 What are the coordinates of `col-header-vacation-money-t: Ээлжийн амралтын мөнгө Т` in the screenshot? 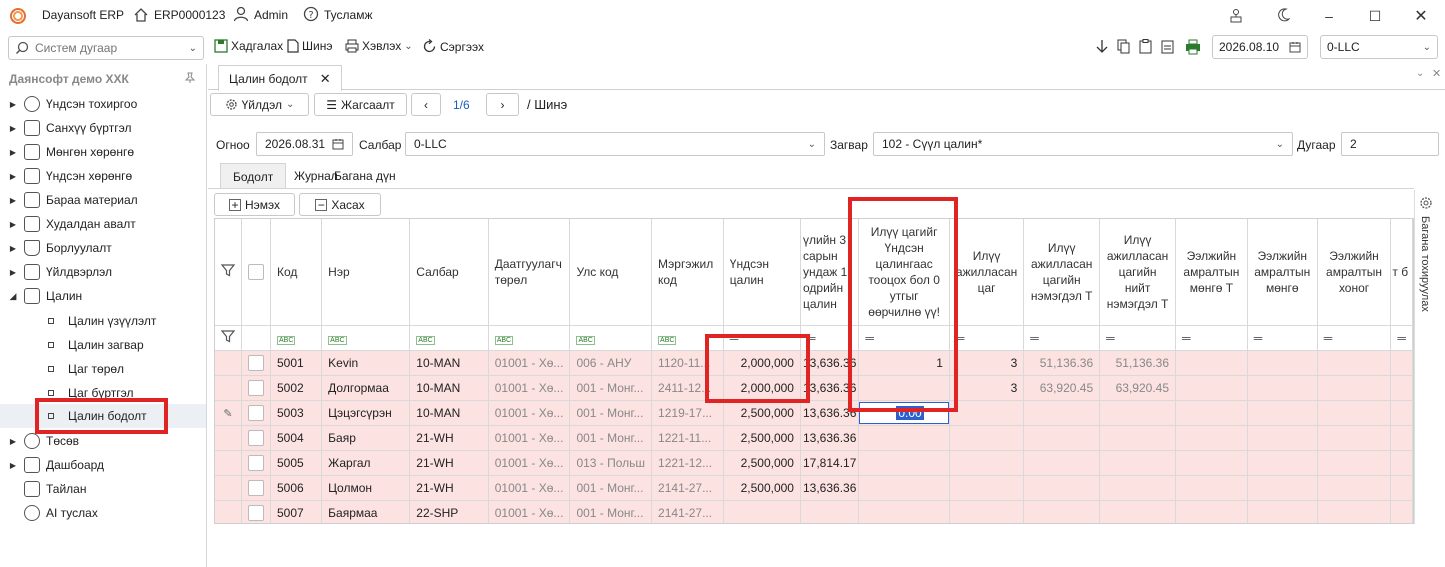 It's located at (1211, 272).